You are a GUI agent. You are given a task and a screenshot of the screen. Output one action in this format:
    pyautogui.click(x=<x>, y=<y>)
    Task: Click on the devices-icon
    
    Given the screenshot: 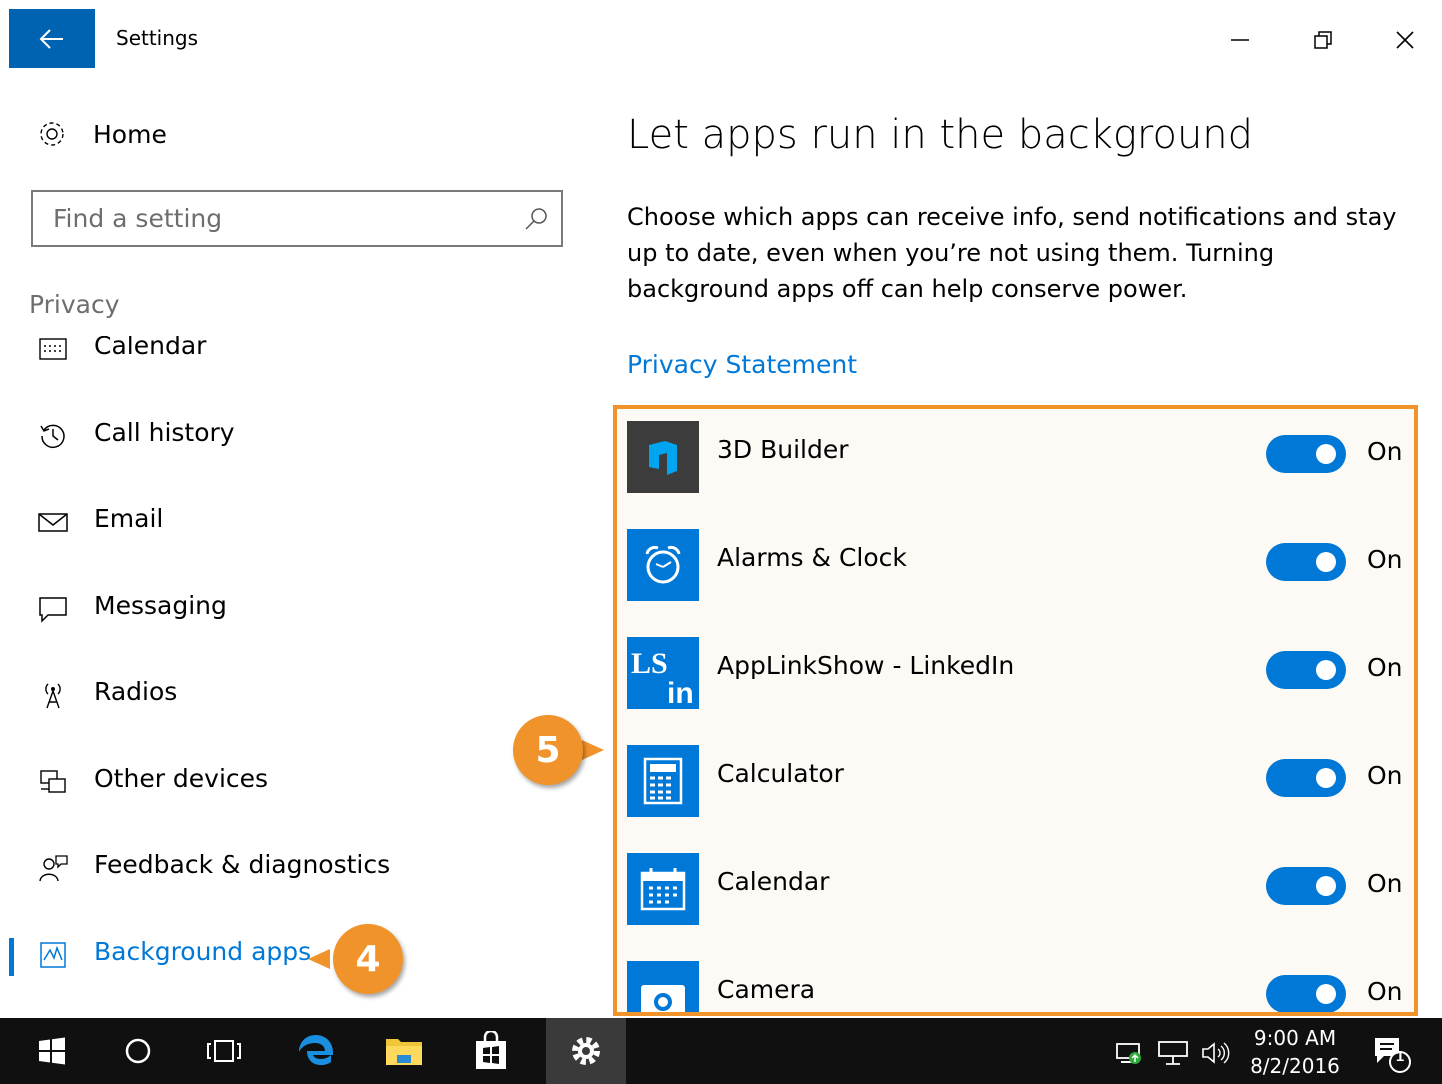 What is the action you would take?
    pyautogui.click(x=53, y=782)
    